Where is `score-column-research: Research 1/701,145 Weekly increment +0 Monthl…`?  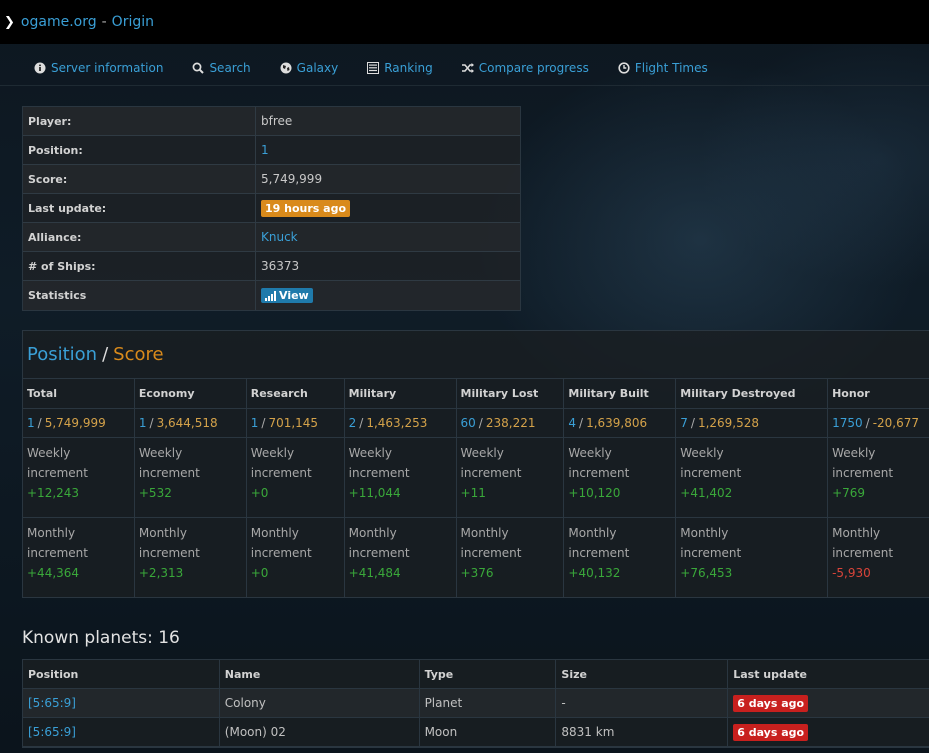 score-column-research: Research 1/701,145 Weekly increment +0 Monthl… is located at coordinates (295, 488).